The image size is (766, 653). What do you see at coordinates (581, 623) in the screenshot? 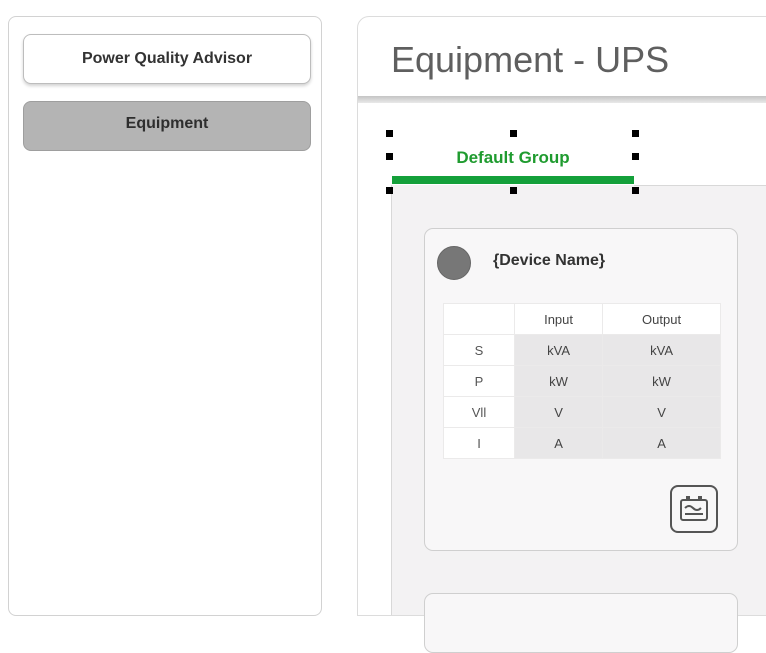
I see `device-card` at bounding box center [581, 623].